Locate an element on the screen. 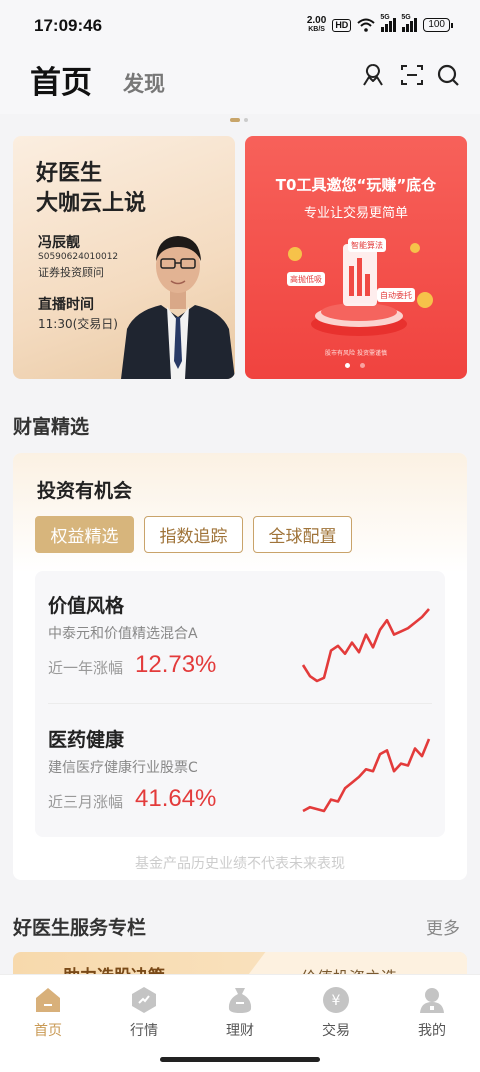 Image resolution: width=480 pixels, height=1072 pixels. banner2-subtitle: 专业让交易更简单 is located at coordinates (355, 213).